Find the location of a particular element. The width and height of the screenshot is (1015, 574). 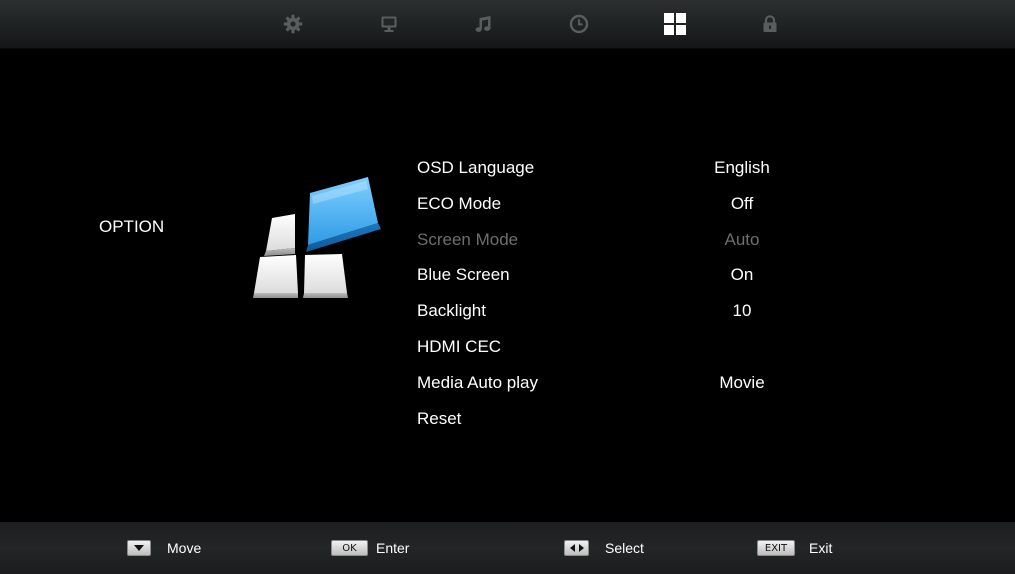

menu-item-label: Backlight is located at coordinates (451, 311).